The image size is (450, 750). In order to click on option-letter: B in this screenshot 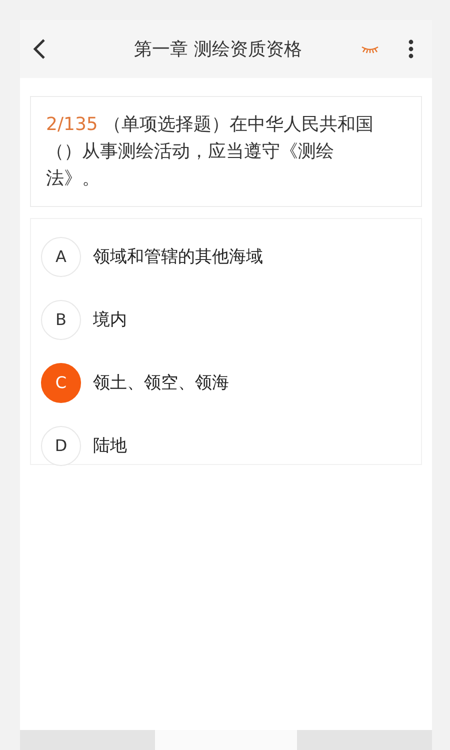, I will do `click(61, 320)`.